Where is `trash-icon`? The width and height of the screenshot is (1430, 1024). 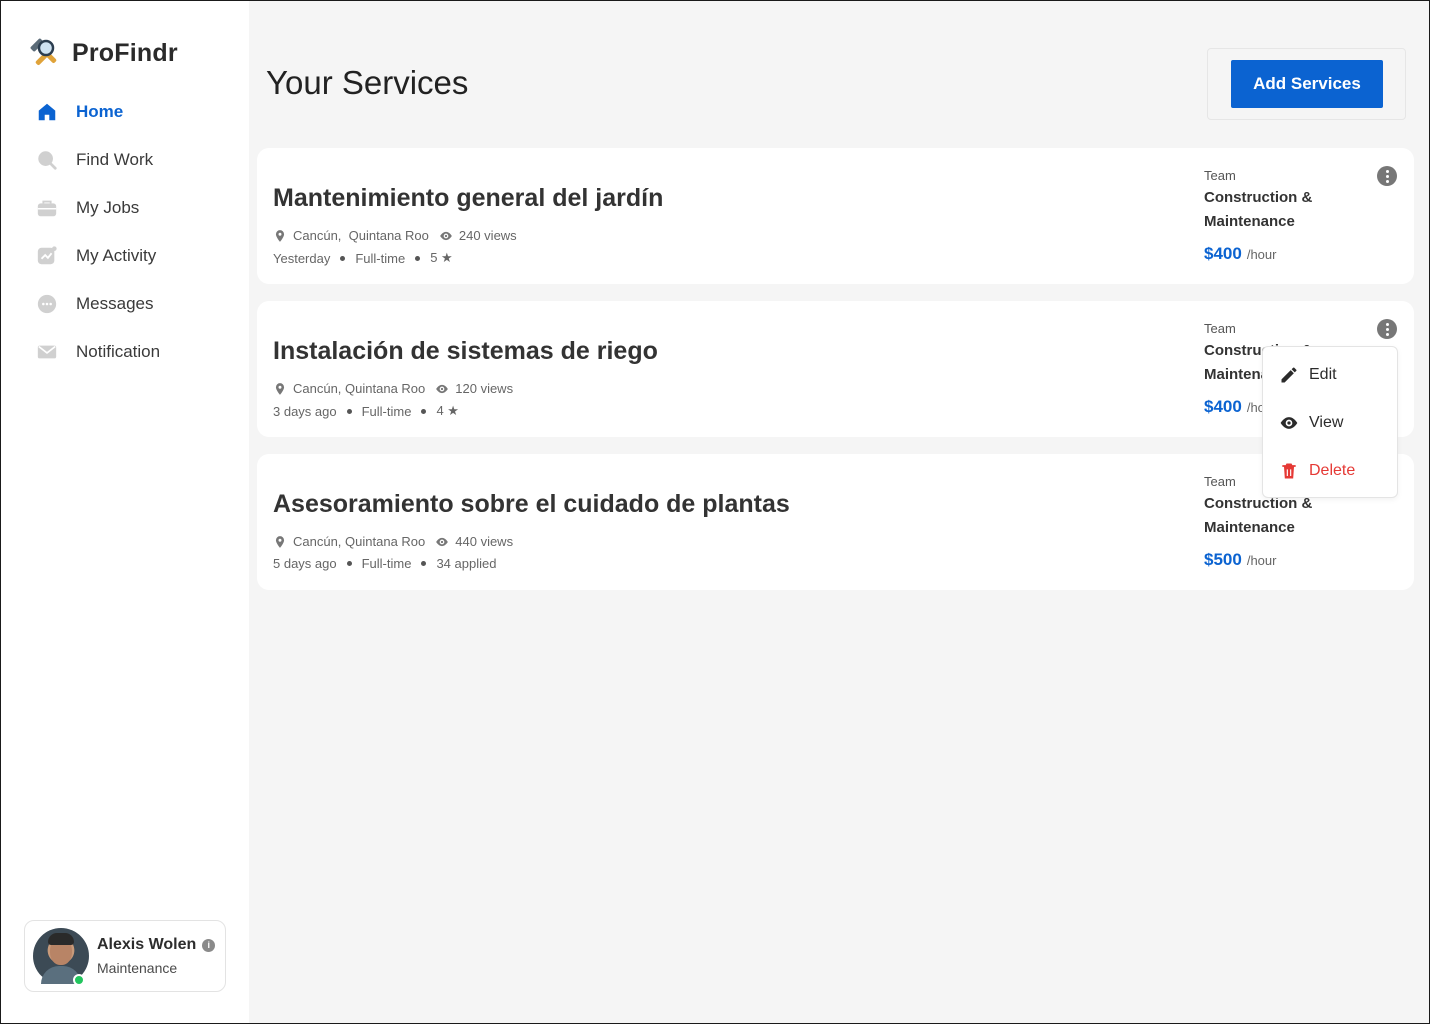 trash-icon is located at coordinates (1289, 471).